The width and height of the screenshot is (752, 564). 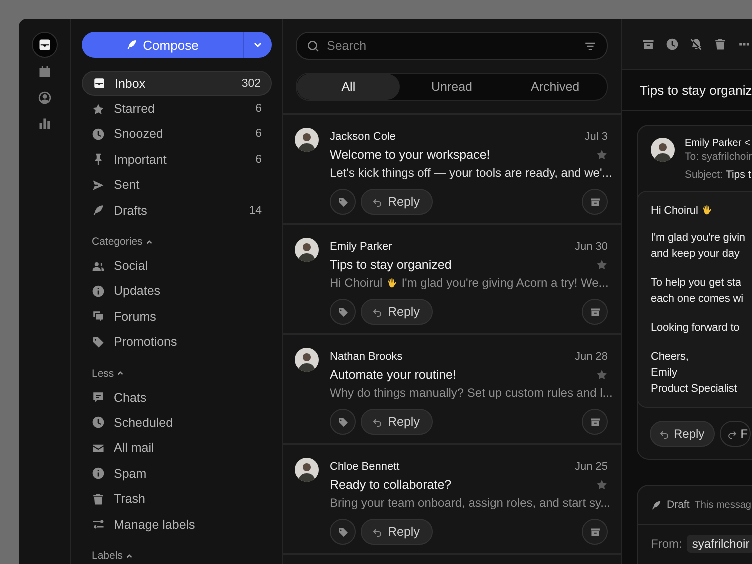 I want to click on message-row: Nathan Brooks Jun 28 Automate your routine! Why do things manually? Set up custom rules and l... Reply, so click(x=452, y=390).